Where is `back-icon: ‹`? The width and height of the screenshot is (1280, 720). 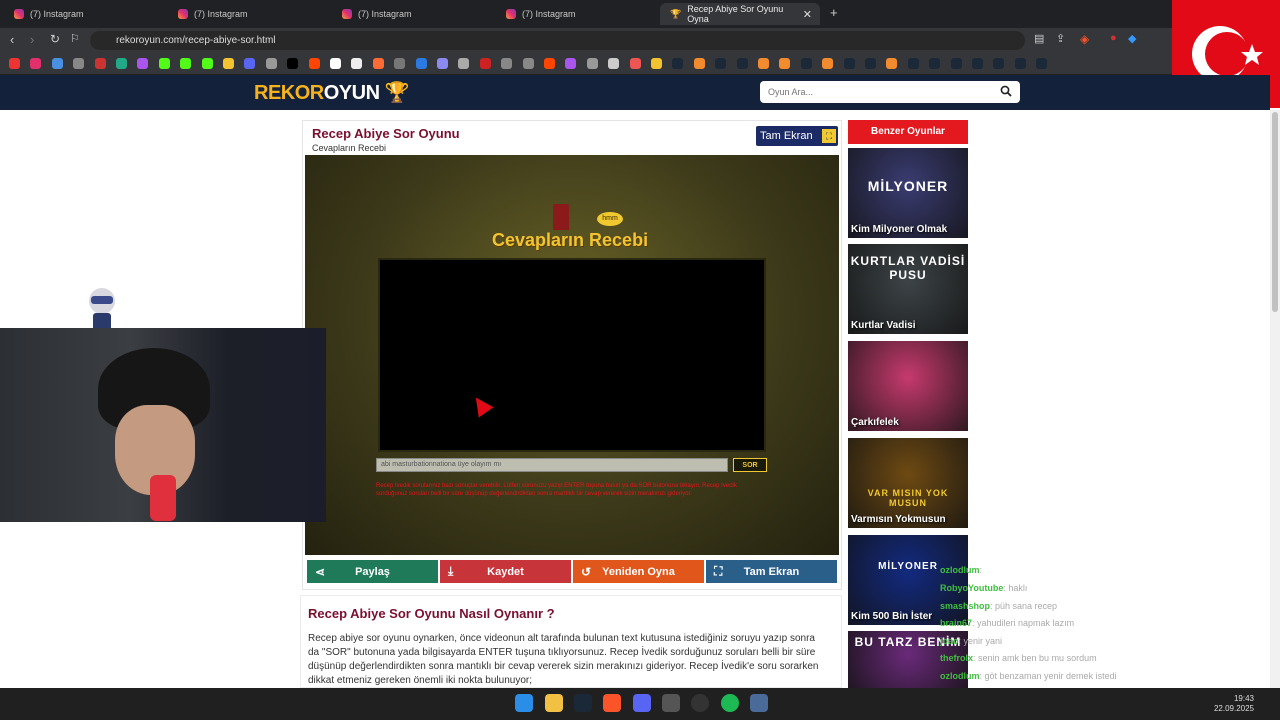
back-icon: ‹ is located at coordinates (12, 39).